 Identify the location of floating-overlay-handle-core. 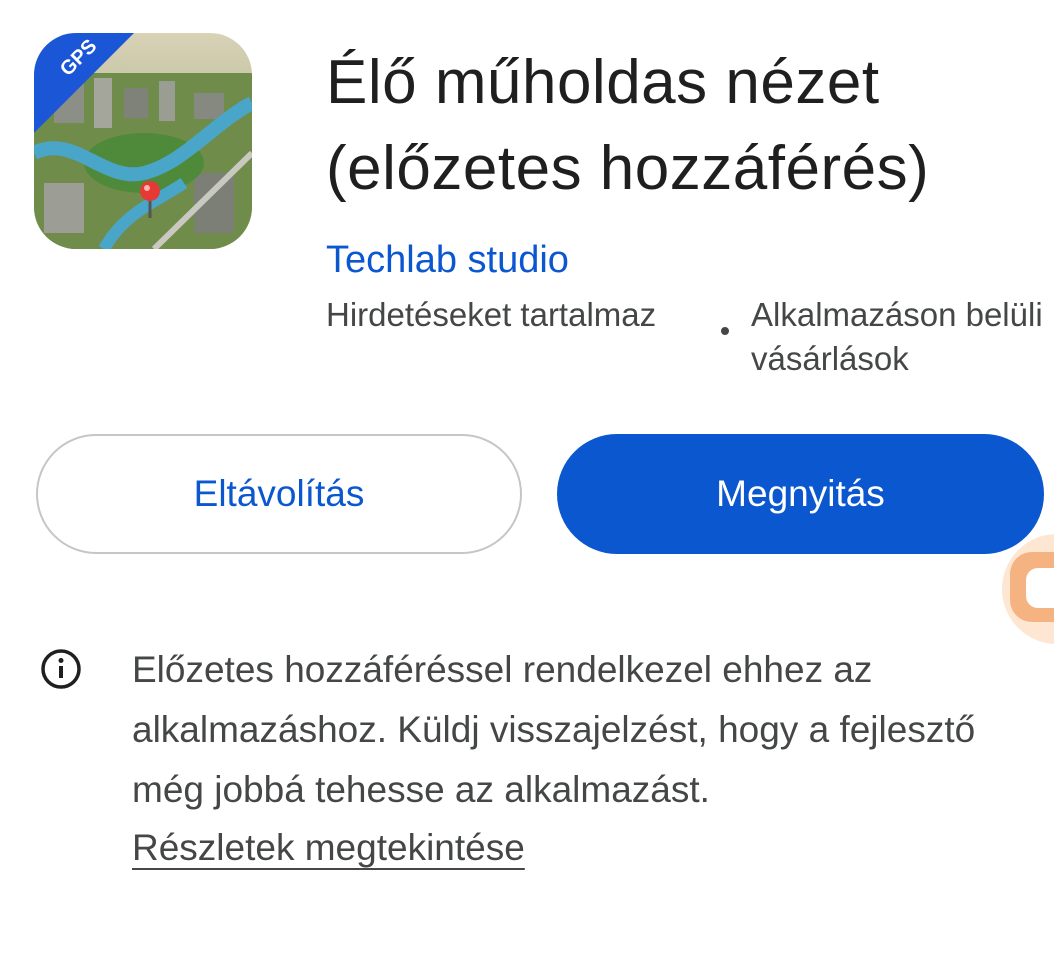
(1040, 588).